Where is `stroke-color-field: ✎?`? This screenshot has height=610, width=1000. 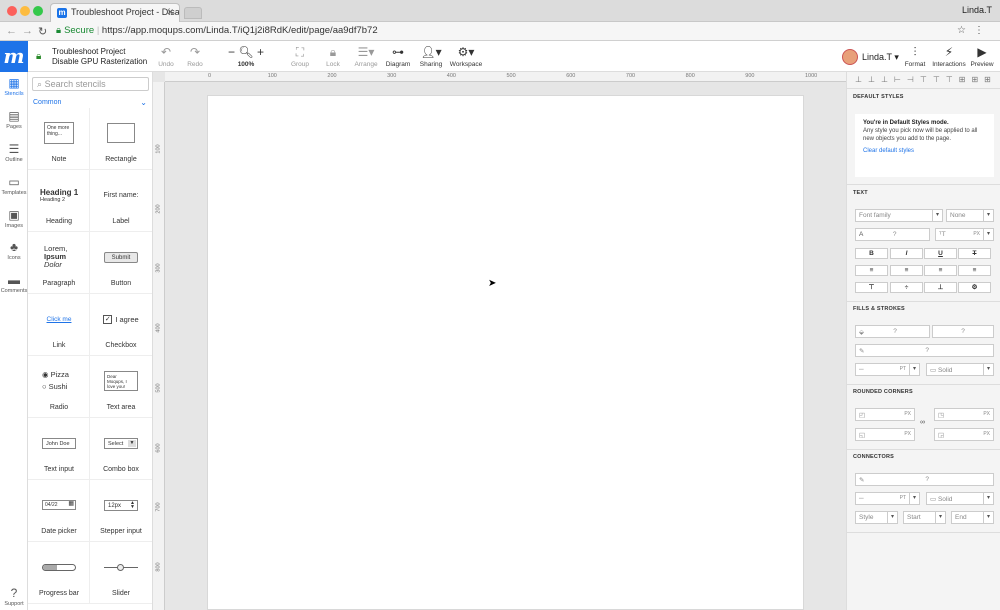 stroke-color-field: ✎? is located at coordinates (924, 350).